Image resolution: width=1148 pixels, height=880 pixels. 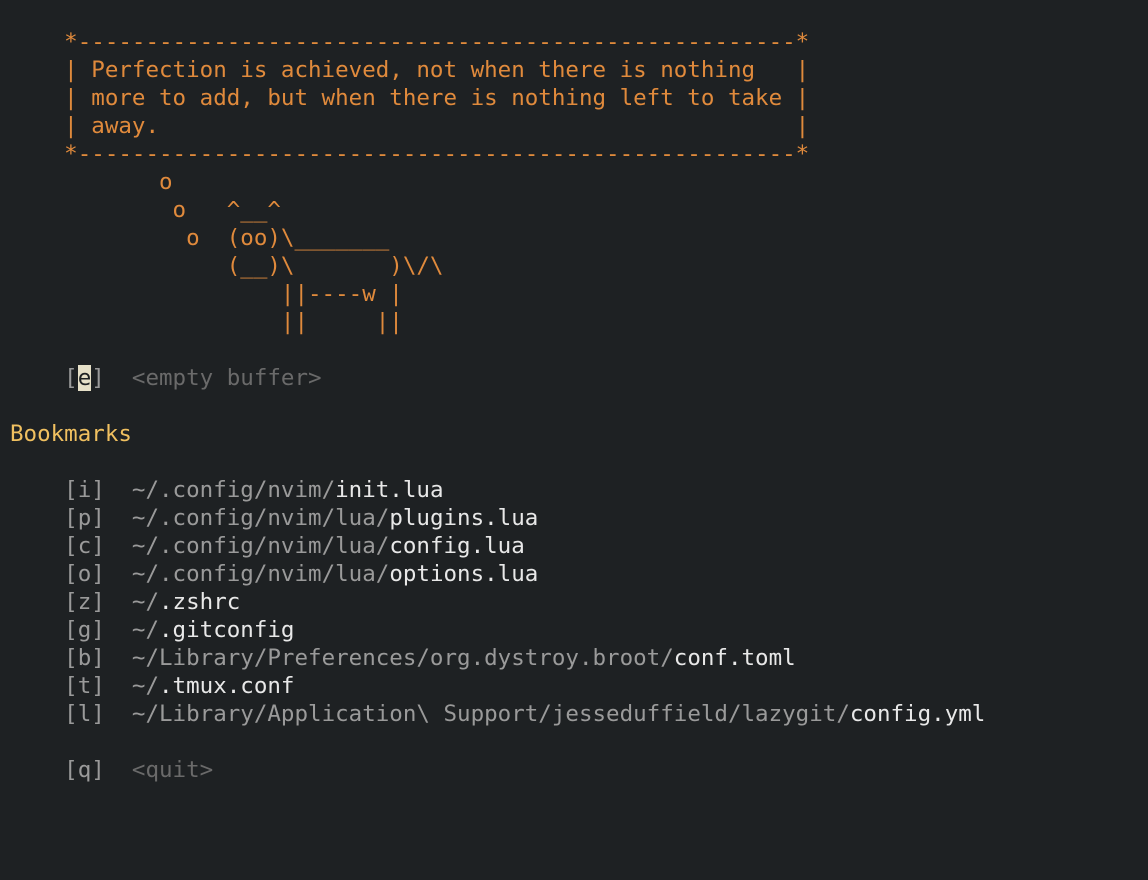 I want to click on bookmark-item: [t] ~/.tmux.conf, so click(x=152, y=686).